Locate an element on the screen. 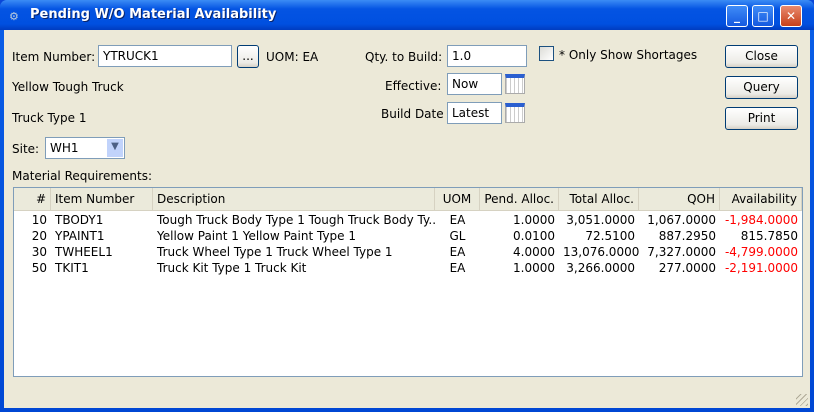 This screenshot has width=814, height=412. chevron-down-icon: ▼ is located at coordinates (115, 148).